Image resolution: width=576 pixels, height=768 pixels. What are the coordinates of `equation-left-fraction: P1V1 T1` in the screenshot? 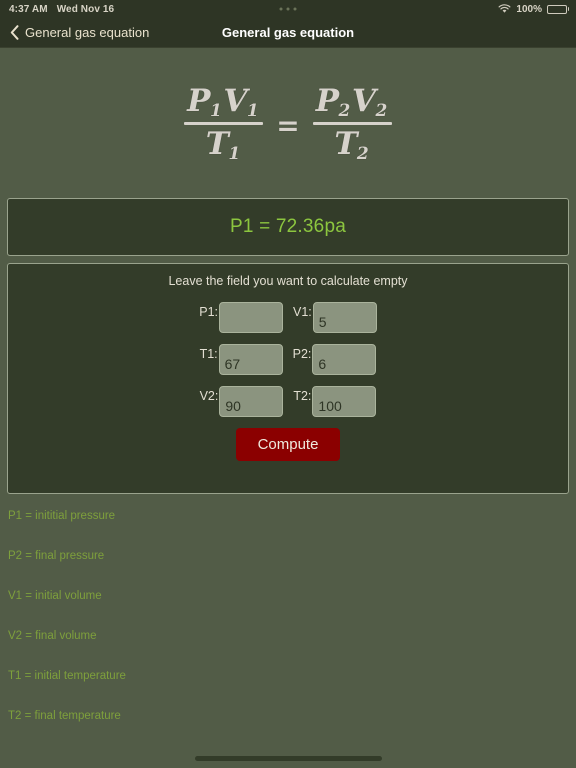 It's located at (224, 123).